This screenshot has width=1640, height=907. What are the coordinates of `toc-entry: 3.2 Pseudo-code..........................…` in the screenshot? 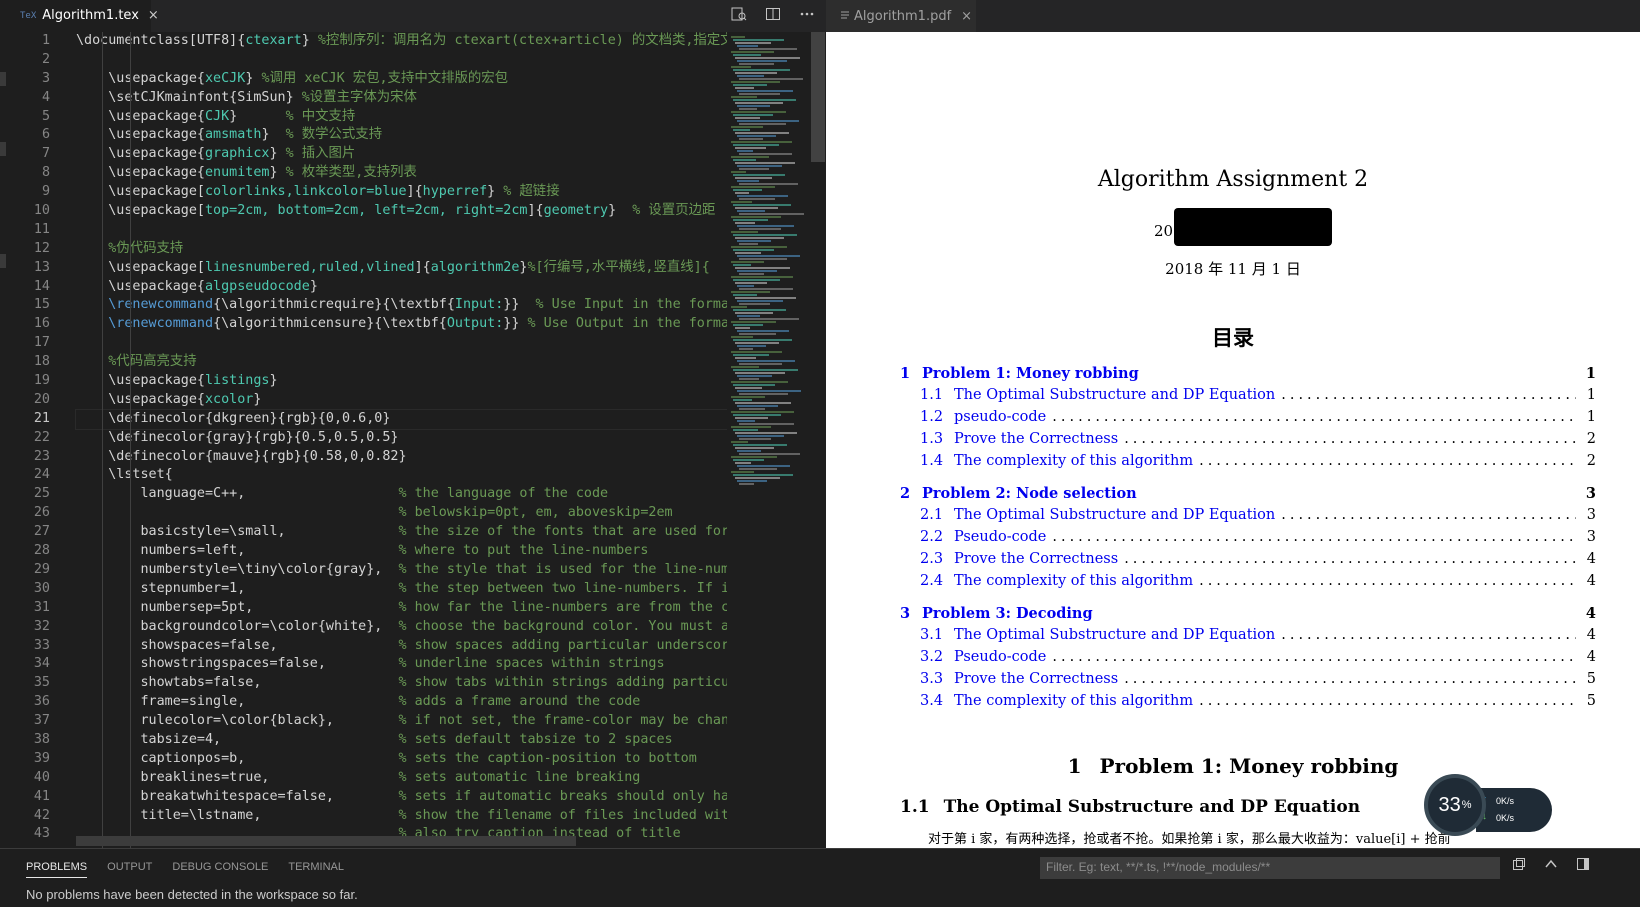 It's located at (1248, 657).